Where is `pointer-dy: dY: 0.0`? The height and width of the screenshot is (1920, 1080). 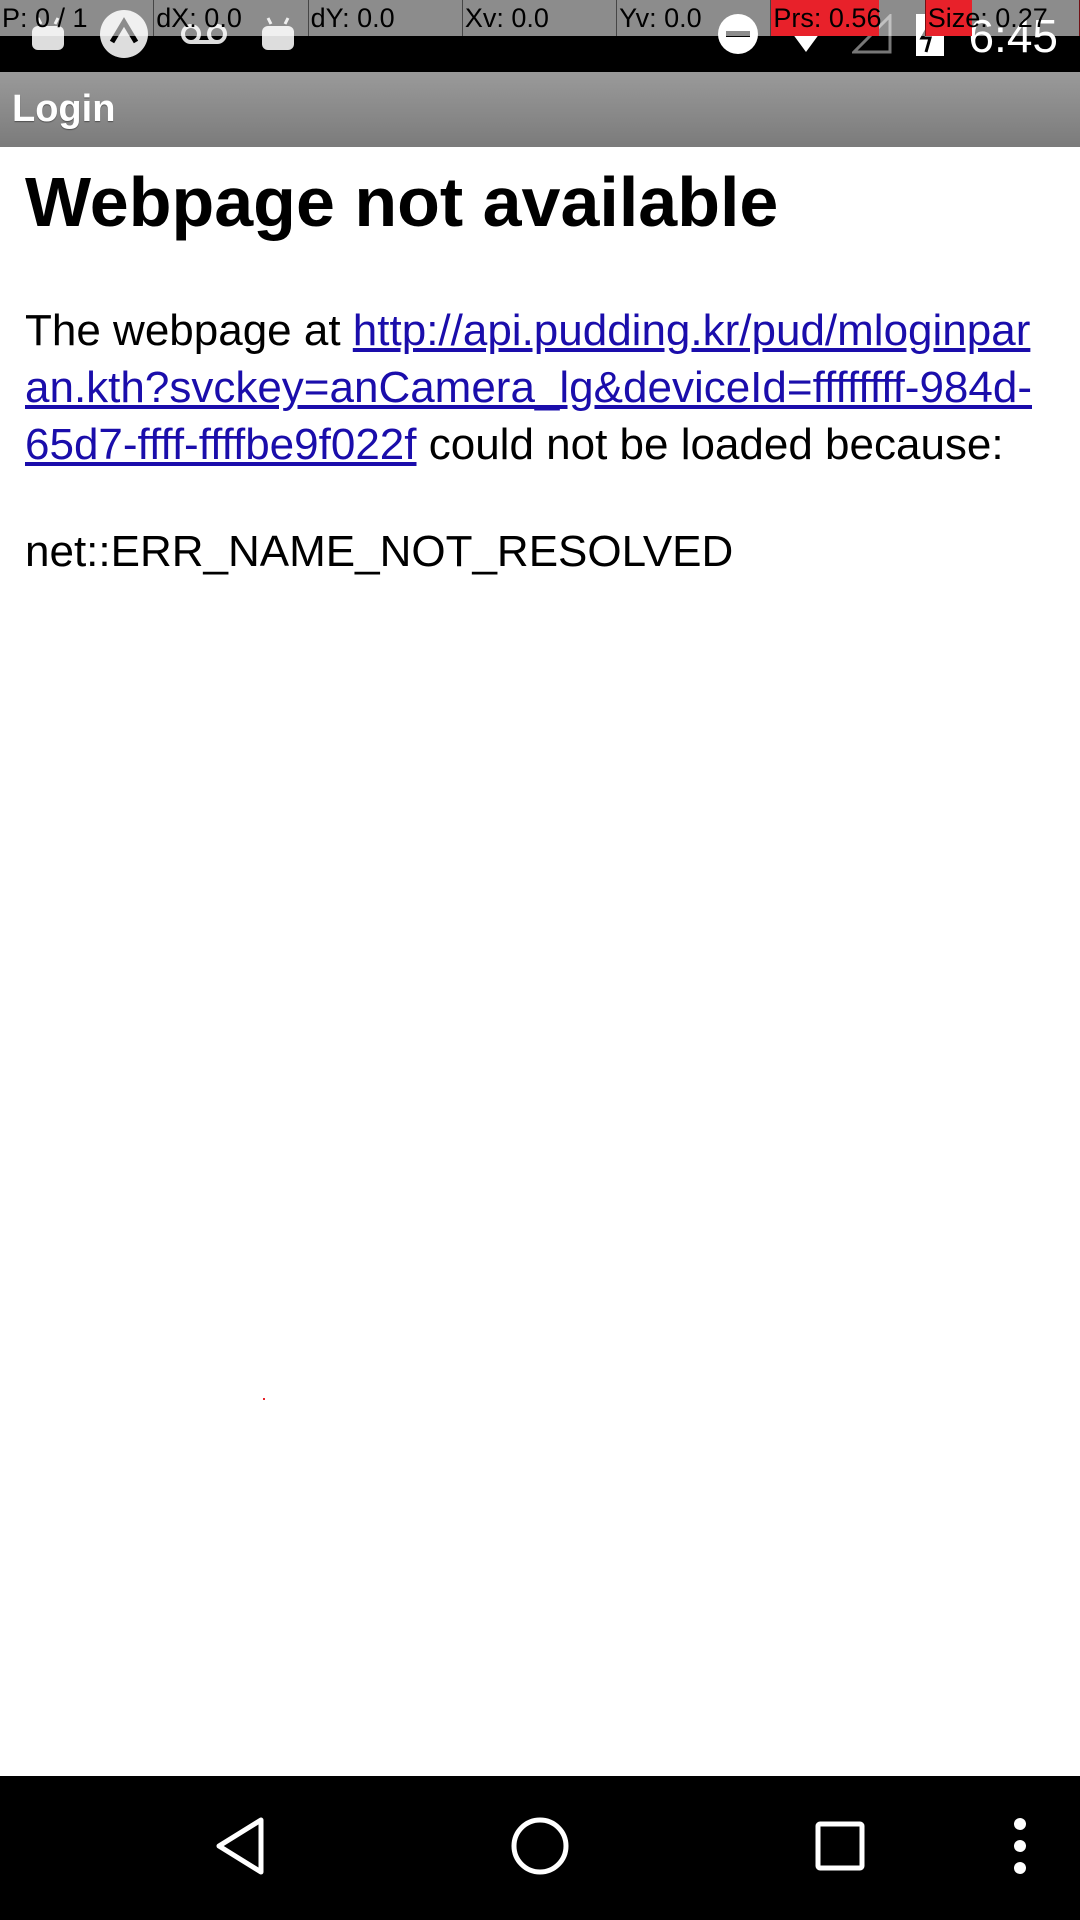
pointer-dy: dY: 0.0 is located at coordinates (386, 18).